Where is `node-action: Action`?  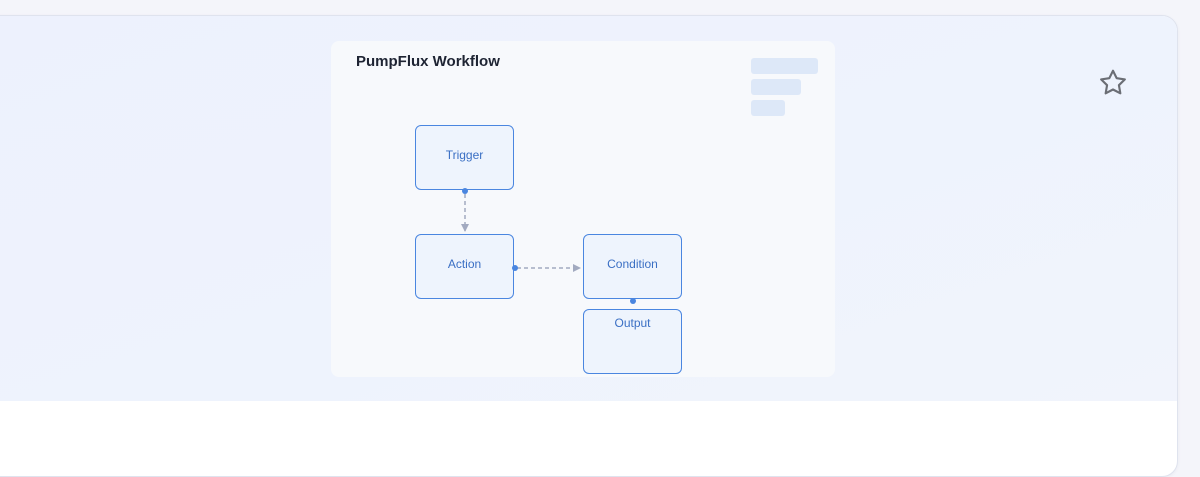 node-action: Action is located at coordinates (464, 266).